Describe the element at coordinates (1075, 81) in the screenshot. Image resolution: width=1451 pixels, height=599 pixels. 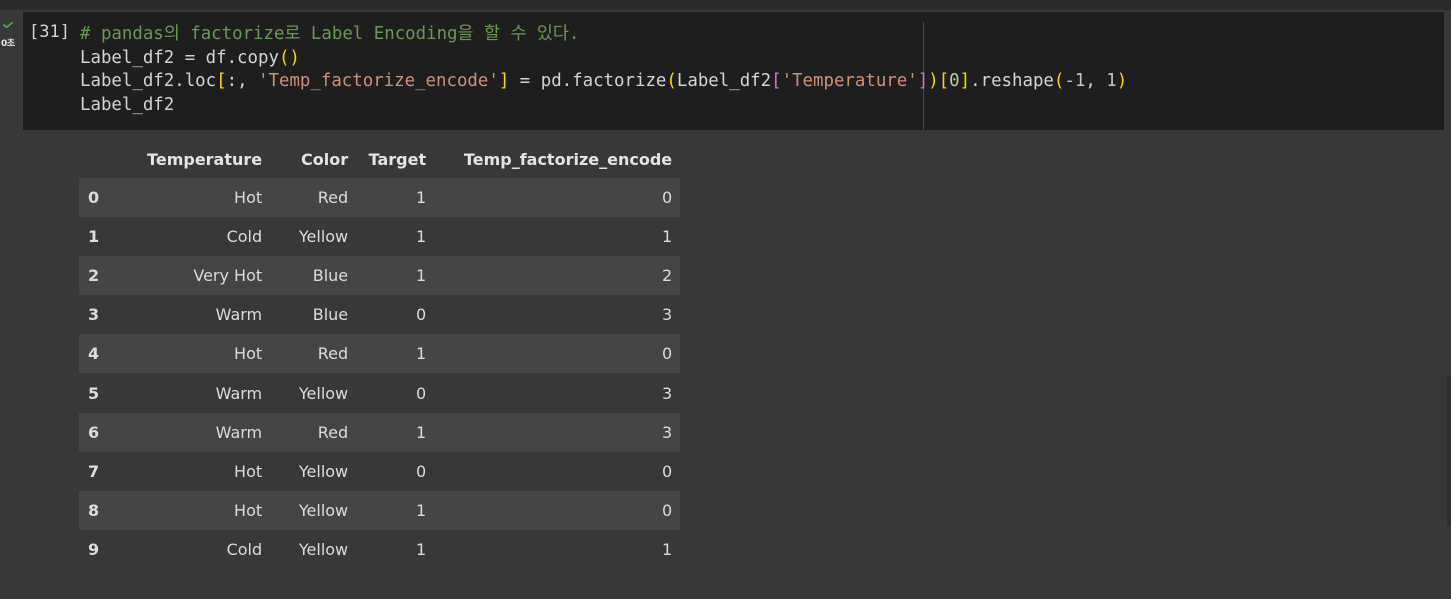
I see `code-token: -1` at that location.